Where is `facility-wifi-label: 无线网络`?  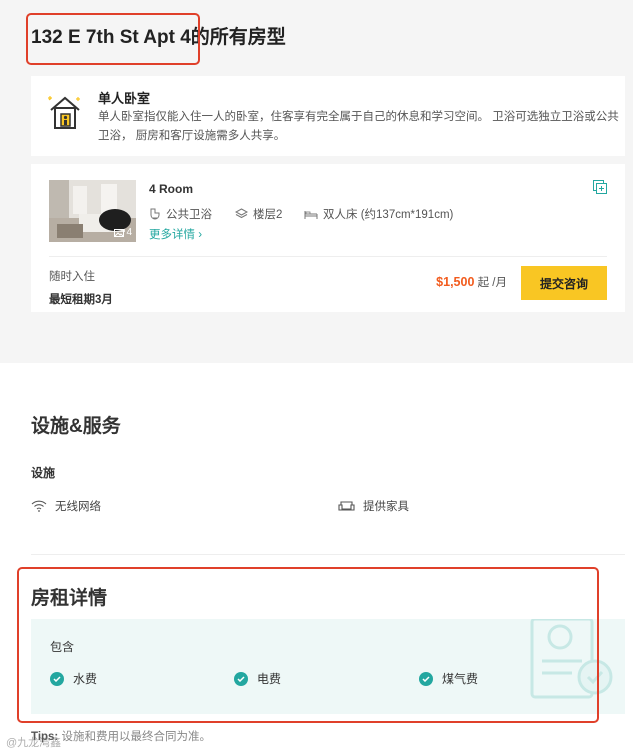 facility-wifi-label: 无线网络 is located at coordinates (78, 507).